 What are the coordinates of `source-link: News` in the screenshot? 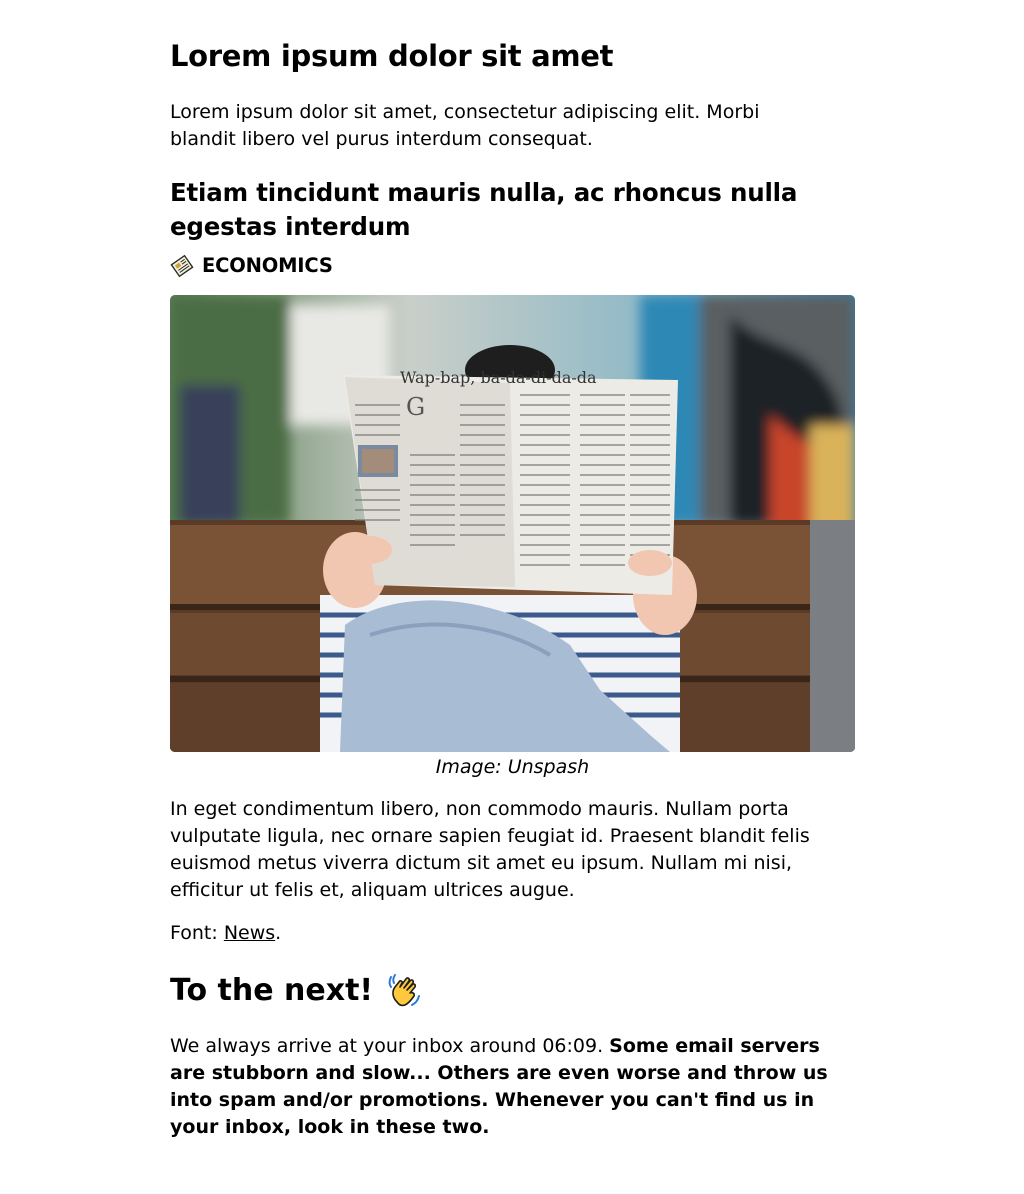 It's located at (249, 933).